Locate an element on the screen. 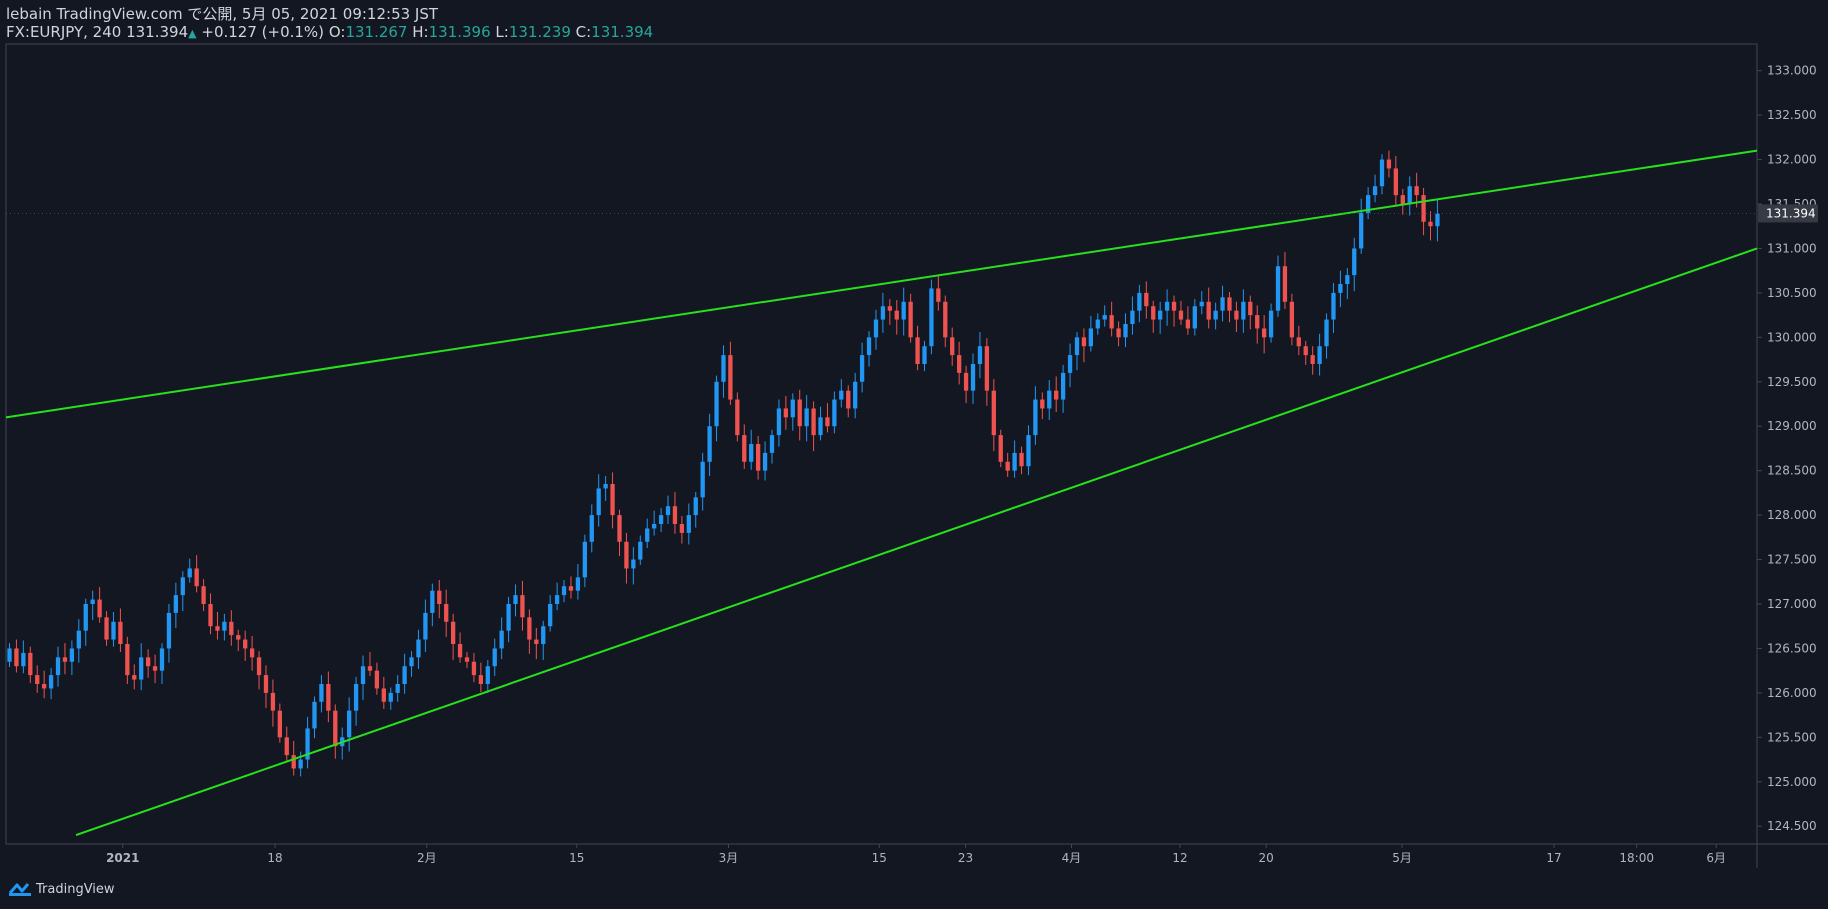  time-tick-label: 15 is located at coordinates (879, 858).